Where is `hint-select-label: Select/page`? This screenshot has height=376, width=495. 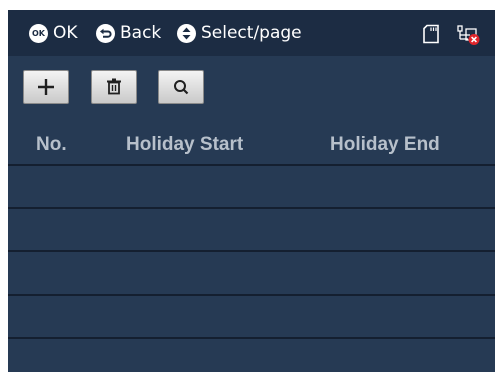
hint-select-label: Select/page is located at coordinates (251, 33).